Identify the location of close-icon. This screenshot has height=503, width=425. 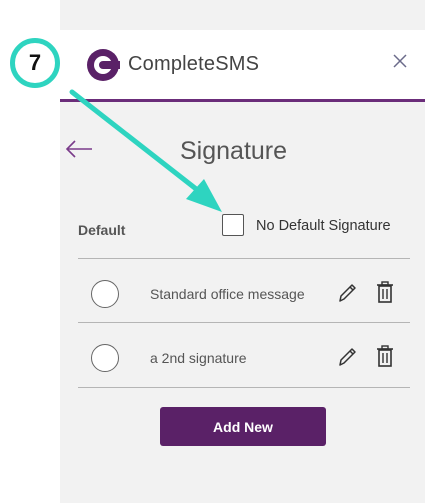
(400, 61).